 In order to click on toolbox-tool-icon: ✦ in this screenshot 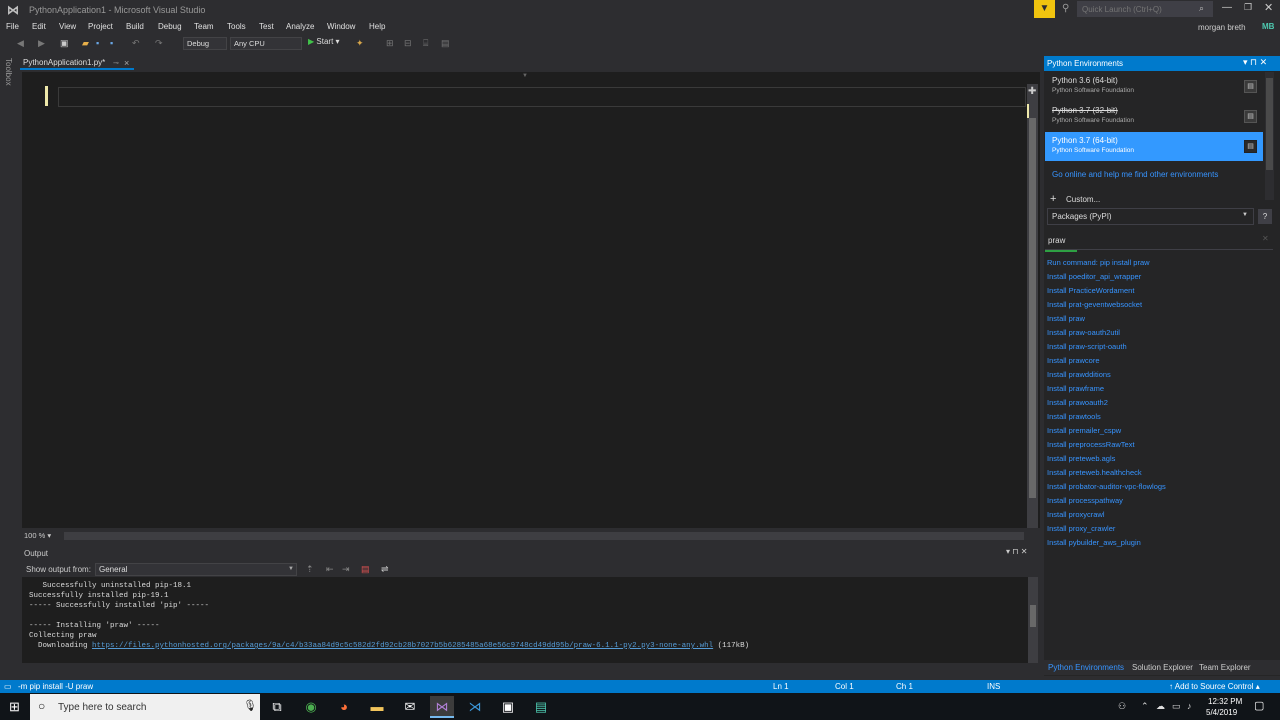, I will do `click(360, 43)`.